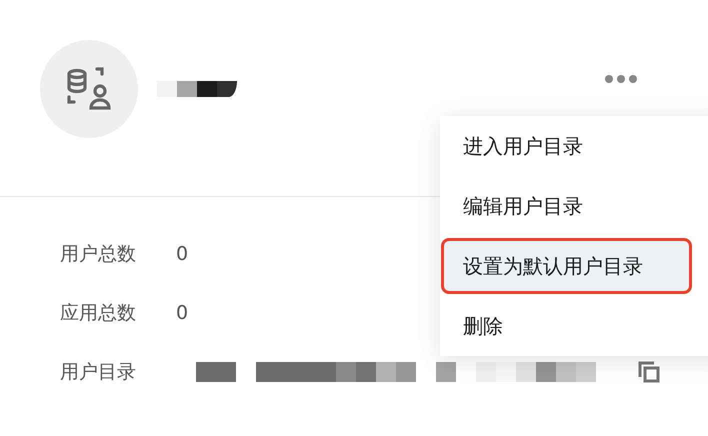  I want to click on menu-item: 进入用户目录, so click(566, 146).